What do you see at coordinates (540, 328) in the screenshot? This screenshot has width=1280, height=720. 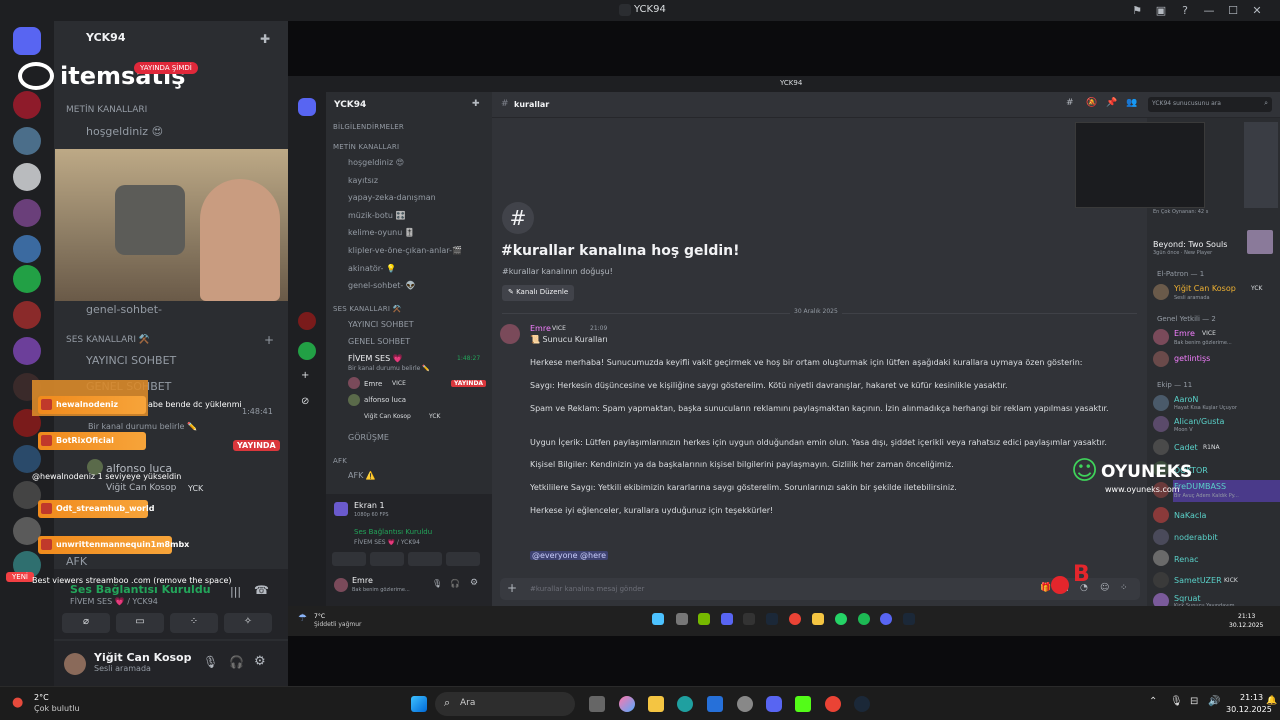 I see `message-author: Emre` at bounding box center [540, 328].